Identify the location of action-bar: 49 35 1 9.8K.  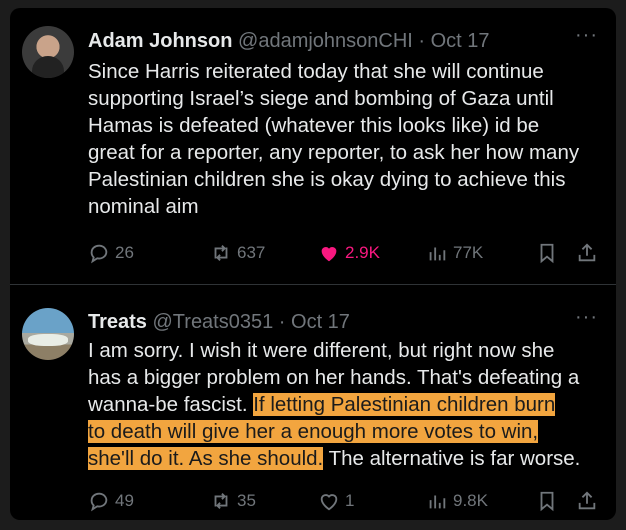
(348, 501).